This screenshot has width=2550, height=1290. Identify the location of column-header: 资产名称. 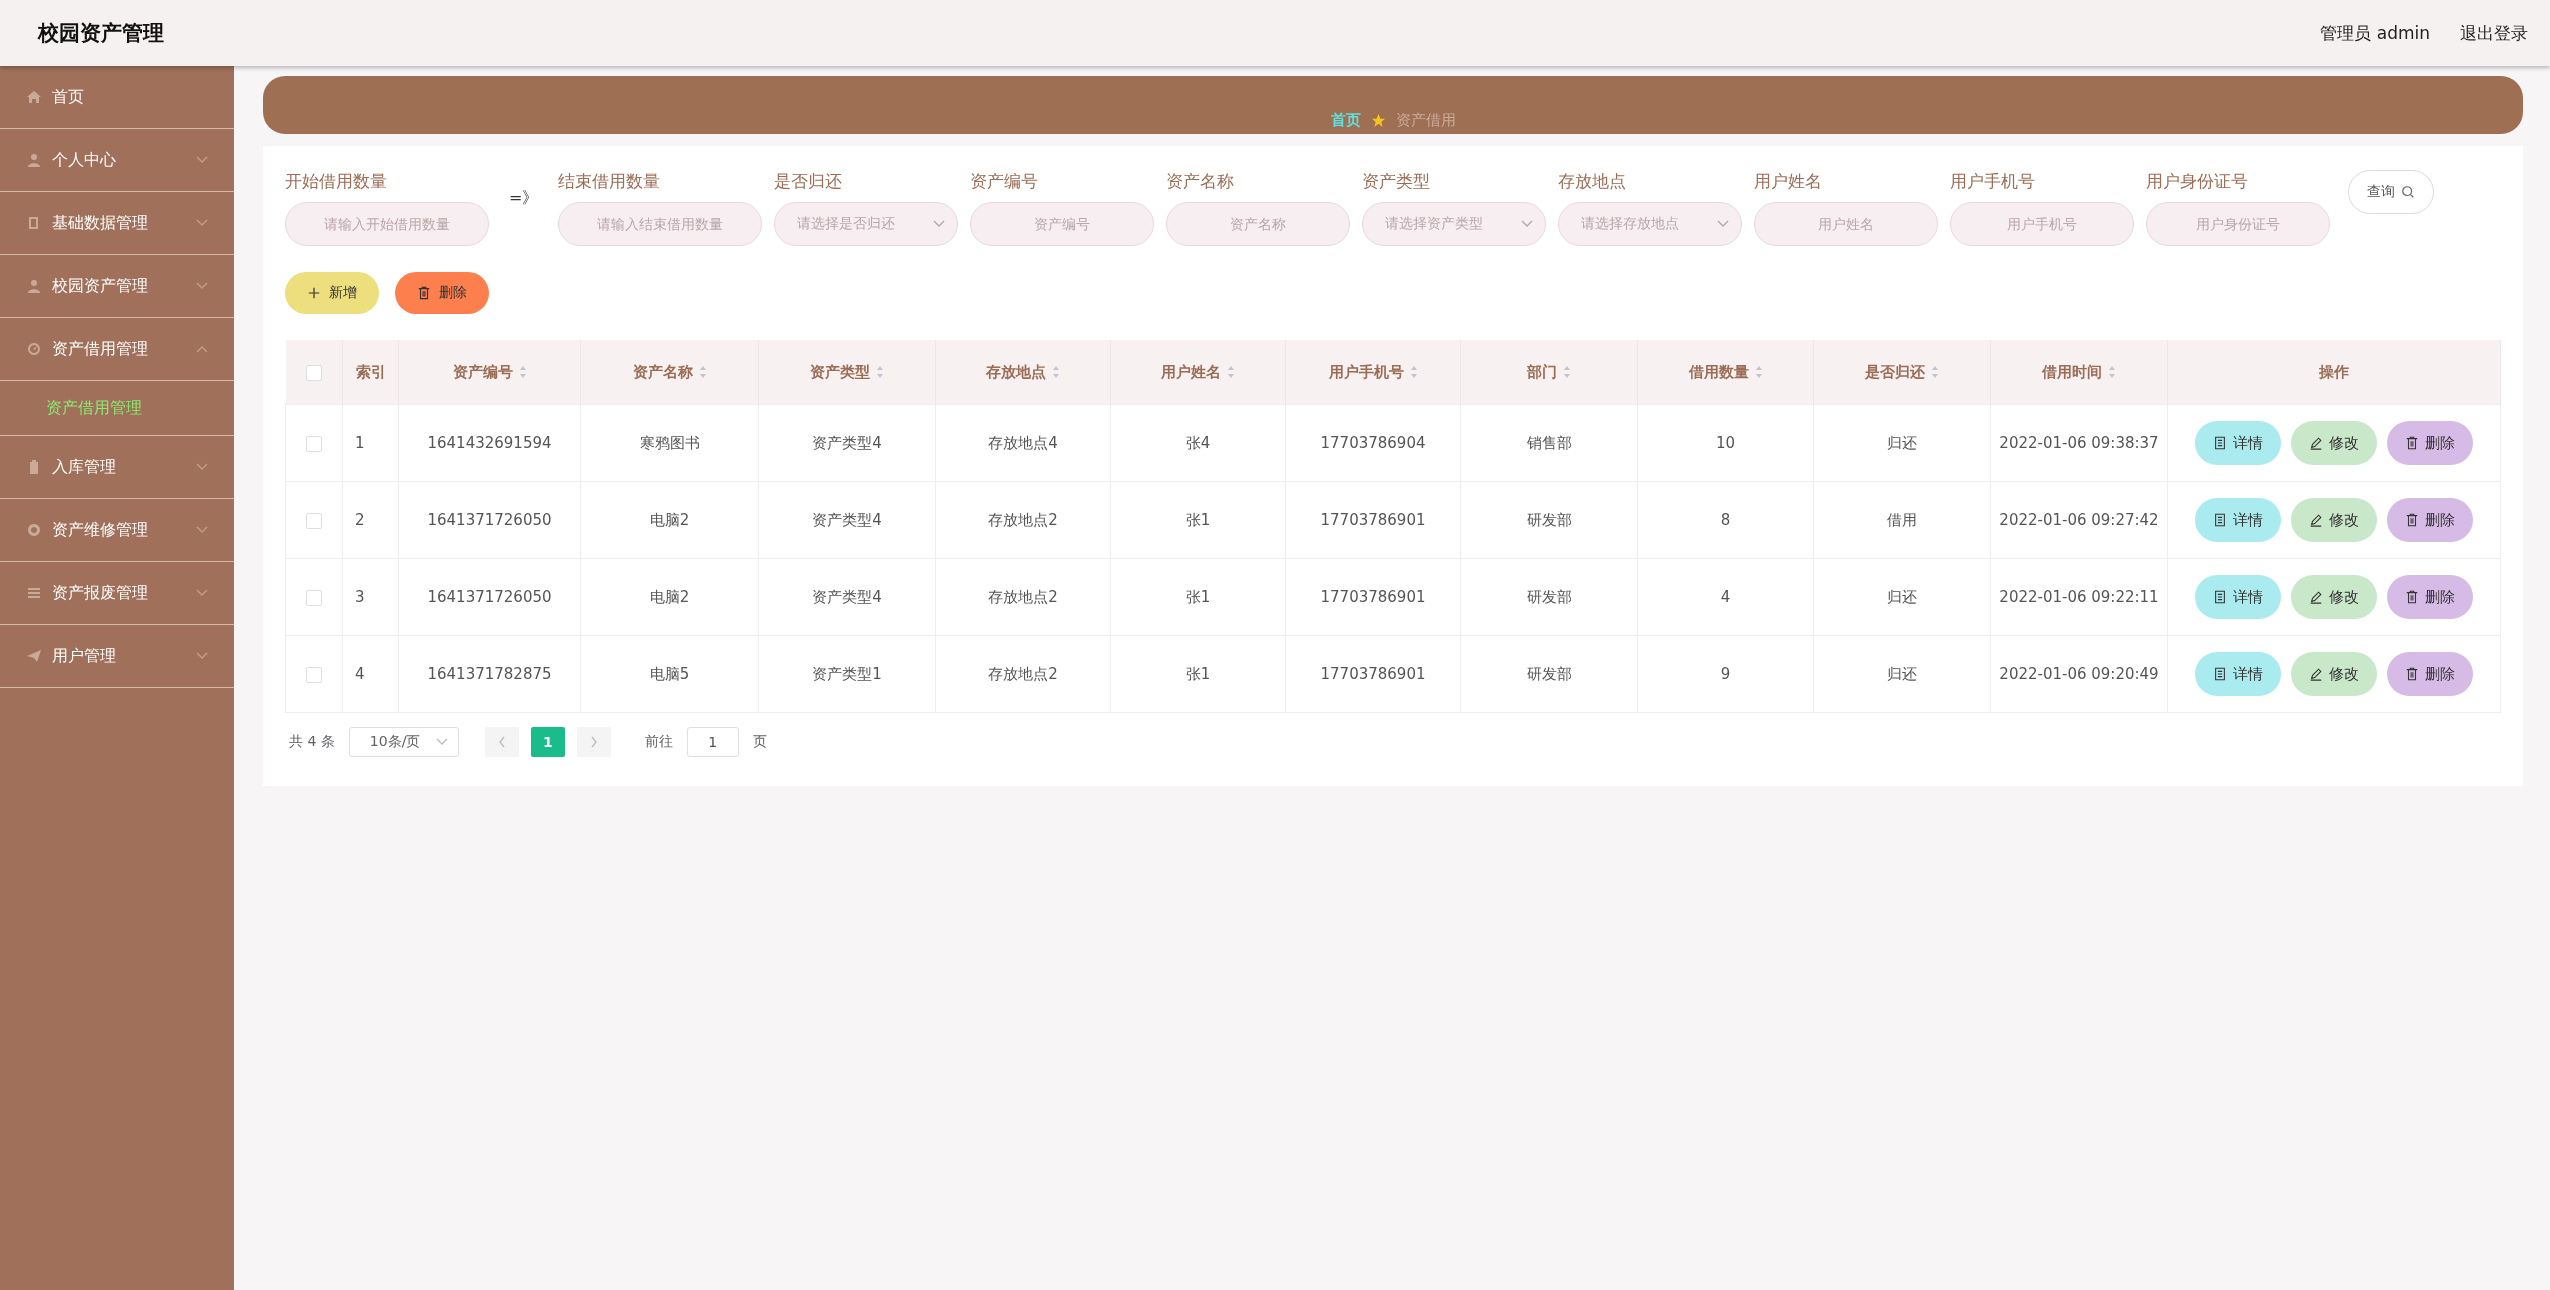
(662, 372).